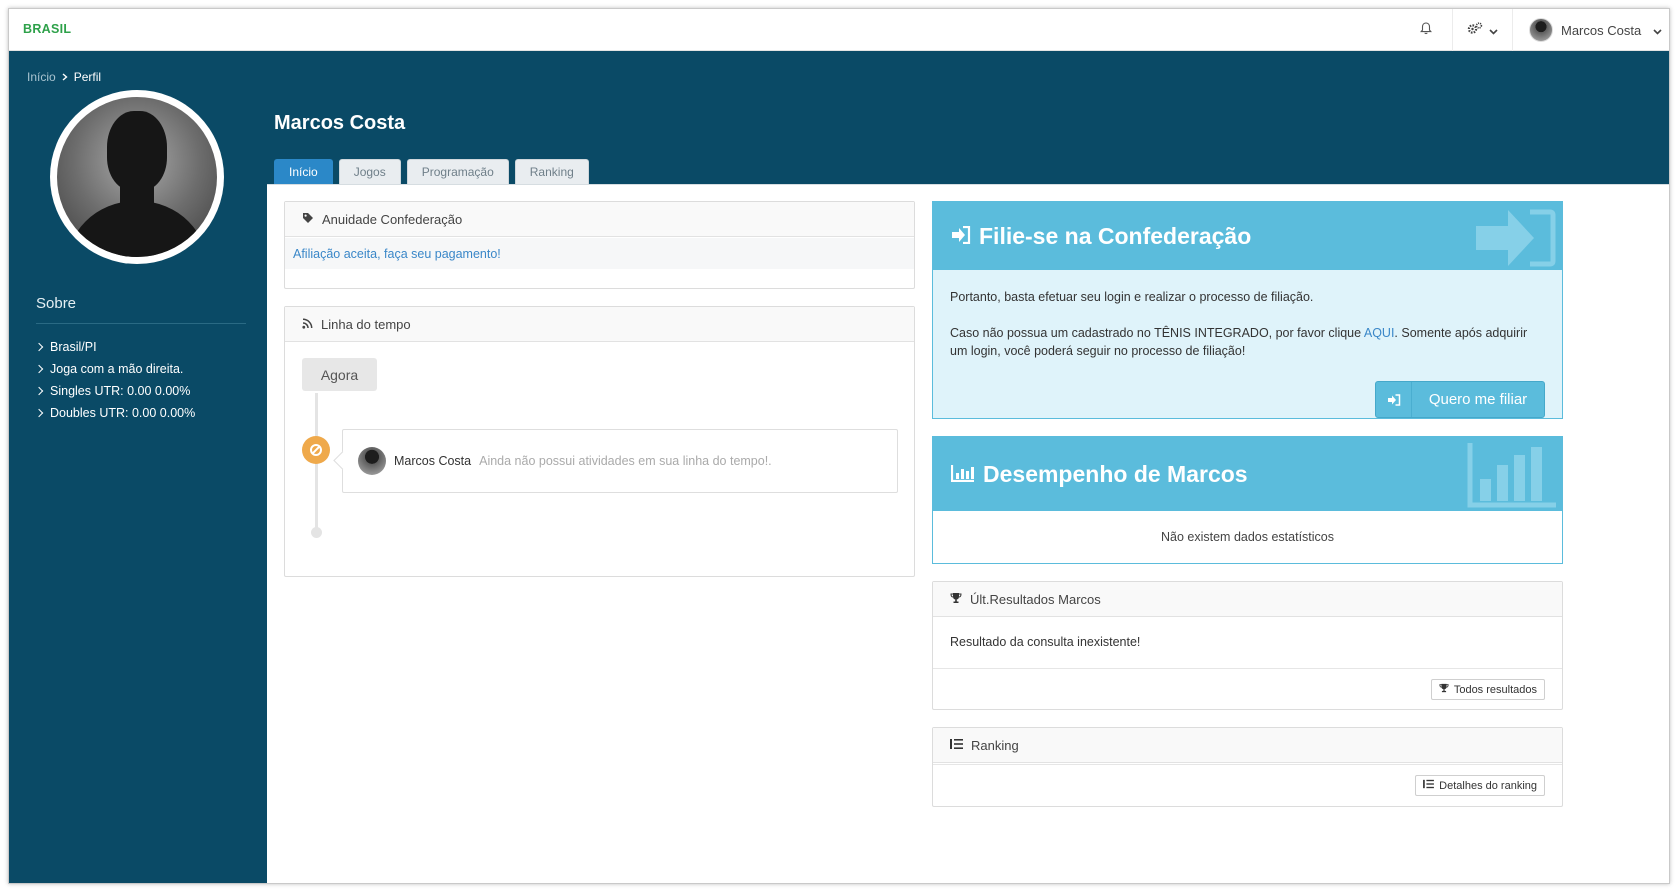 The width and height of the screenshot is (1678, 892). Describe the element at coordinates (1601, 30) in the screenshot. I see `user-name: Marcos Costa` at that location.